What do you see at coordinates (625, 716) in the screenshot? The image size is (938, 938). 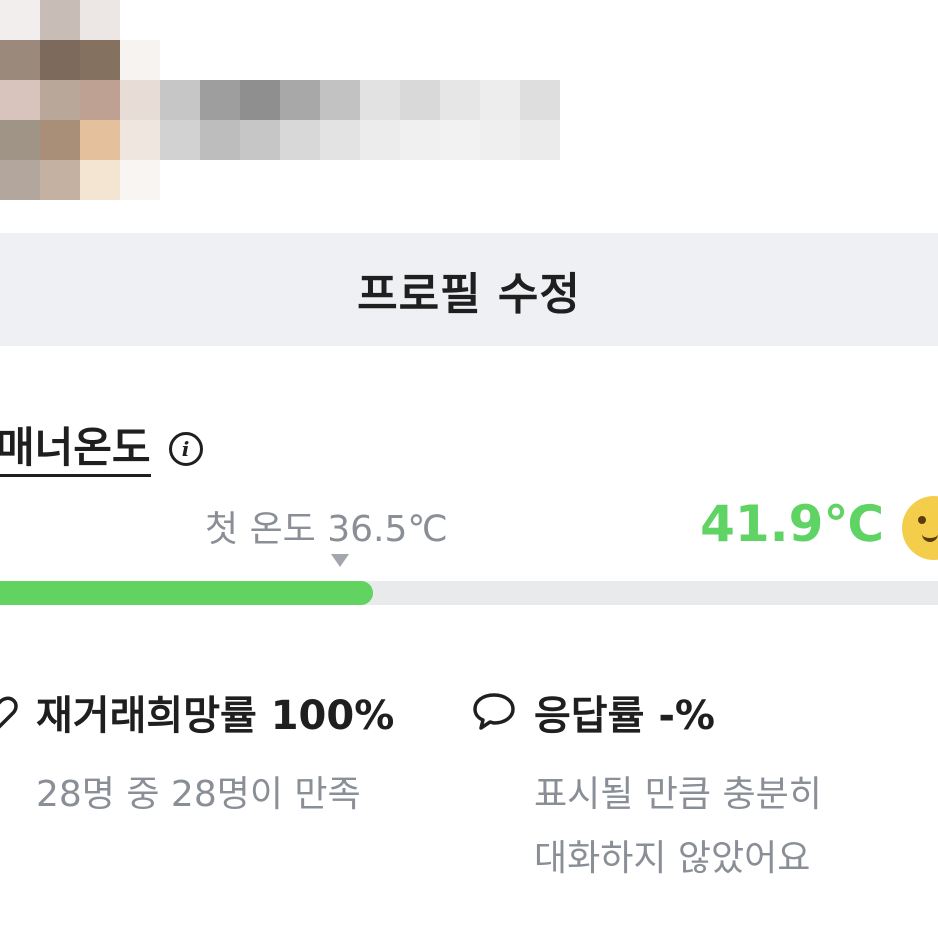 I see `response-rate-label: 응답률 -%` at bounding box center [625, 716].